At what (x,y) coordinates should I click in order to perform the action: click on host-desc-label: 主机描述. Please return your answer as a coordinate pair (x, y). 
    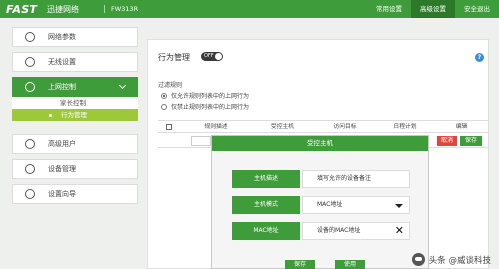
    Looking at the image, I should click on (266, 179).